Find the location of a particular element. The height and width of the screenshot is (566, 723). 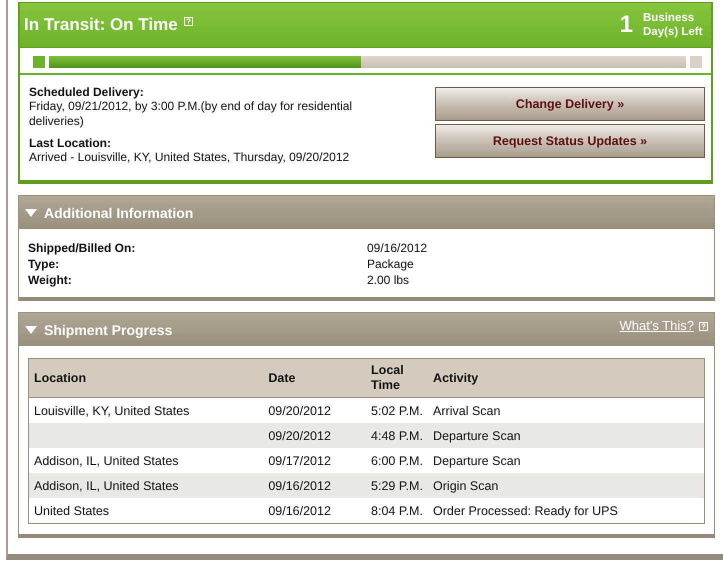

table-cell: United States is located at coordinates (146, 511).